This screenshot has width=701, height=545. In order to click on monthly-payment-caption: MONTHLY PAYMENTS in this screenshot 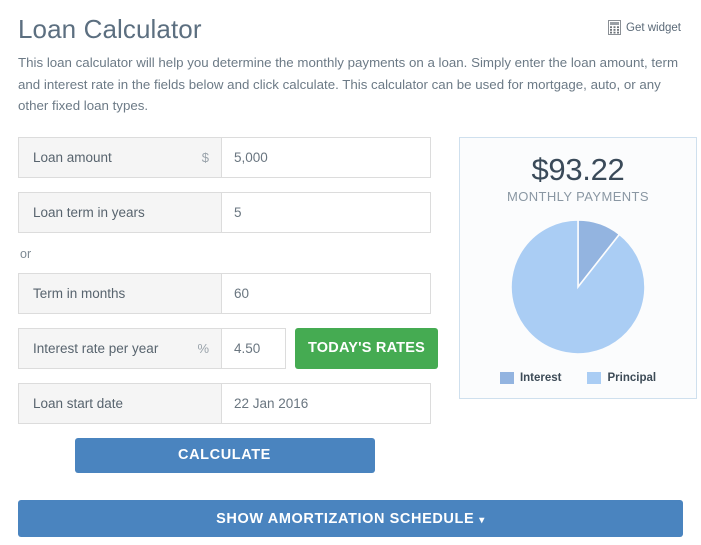, I will do `click(578, 196)`.